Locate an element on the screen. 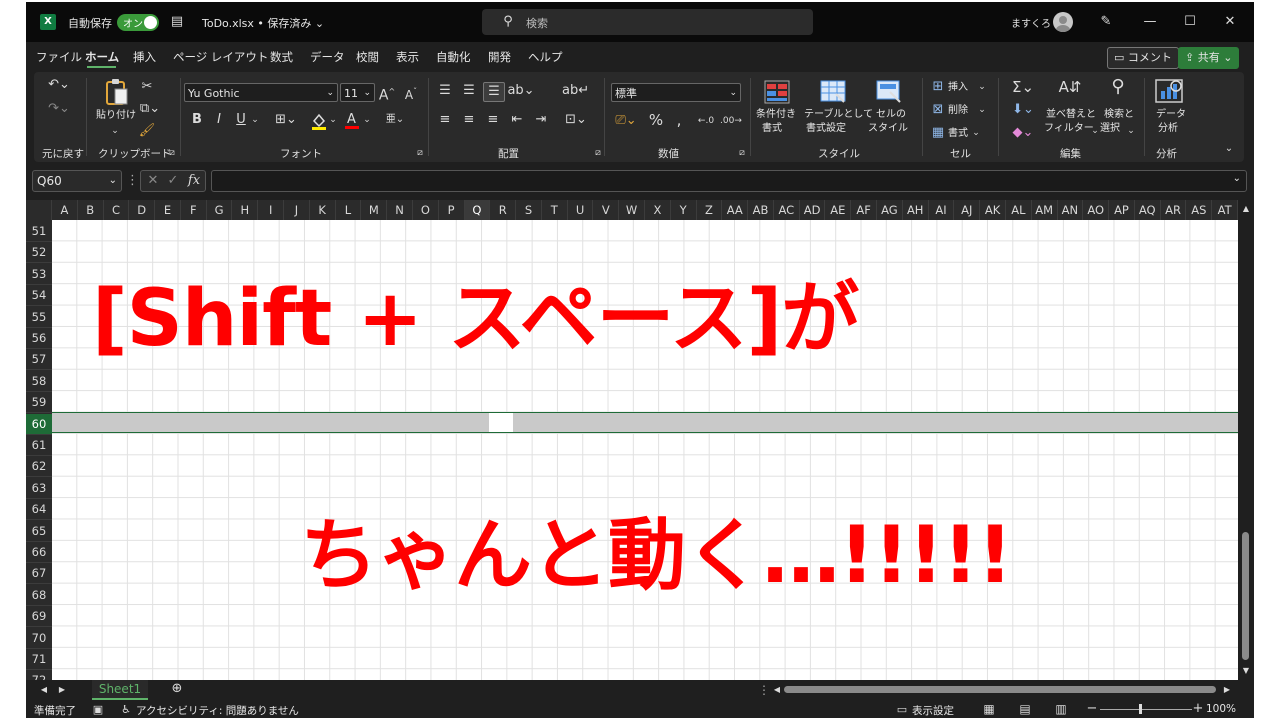  column-header: W is located at coordinates (632, 210).